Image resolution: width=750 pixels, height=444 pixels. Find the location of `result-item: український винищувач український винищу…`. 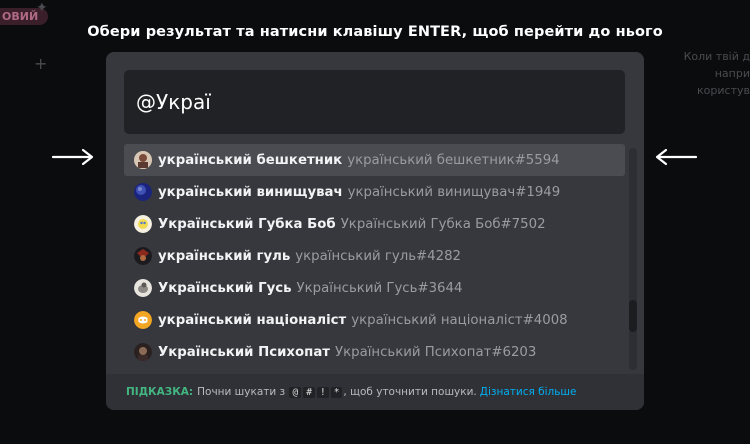

result-item: український винищувач український винищу… is located at coordinates (374, 192).